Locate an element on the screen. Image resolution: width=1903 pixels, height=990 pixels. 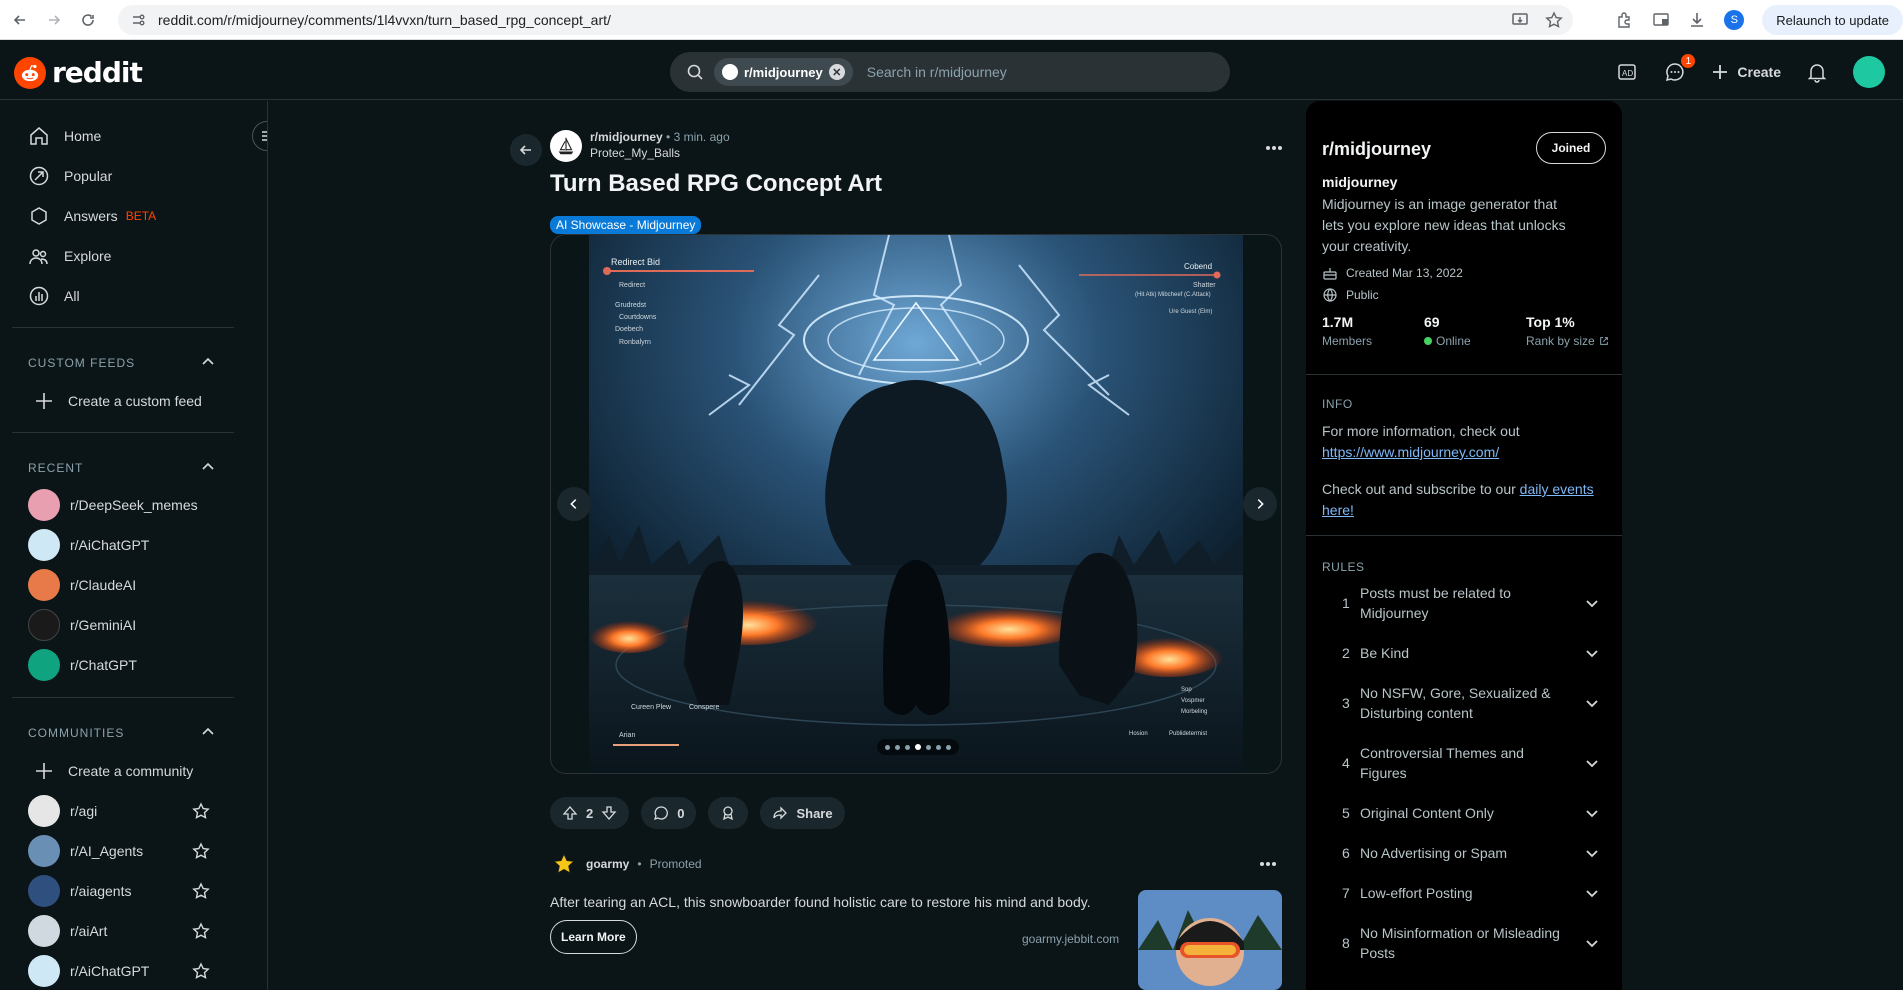
post-subreddit-link: r/midjourney is located at coordinates (626, 137).